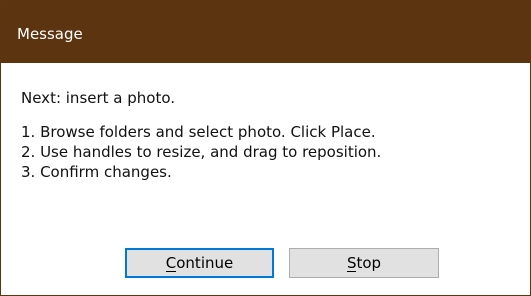  I want to click on stop-button: Stop, so click(364, 263).